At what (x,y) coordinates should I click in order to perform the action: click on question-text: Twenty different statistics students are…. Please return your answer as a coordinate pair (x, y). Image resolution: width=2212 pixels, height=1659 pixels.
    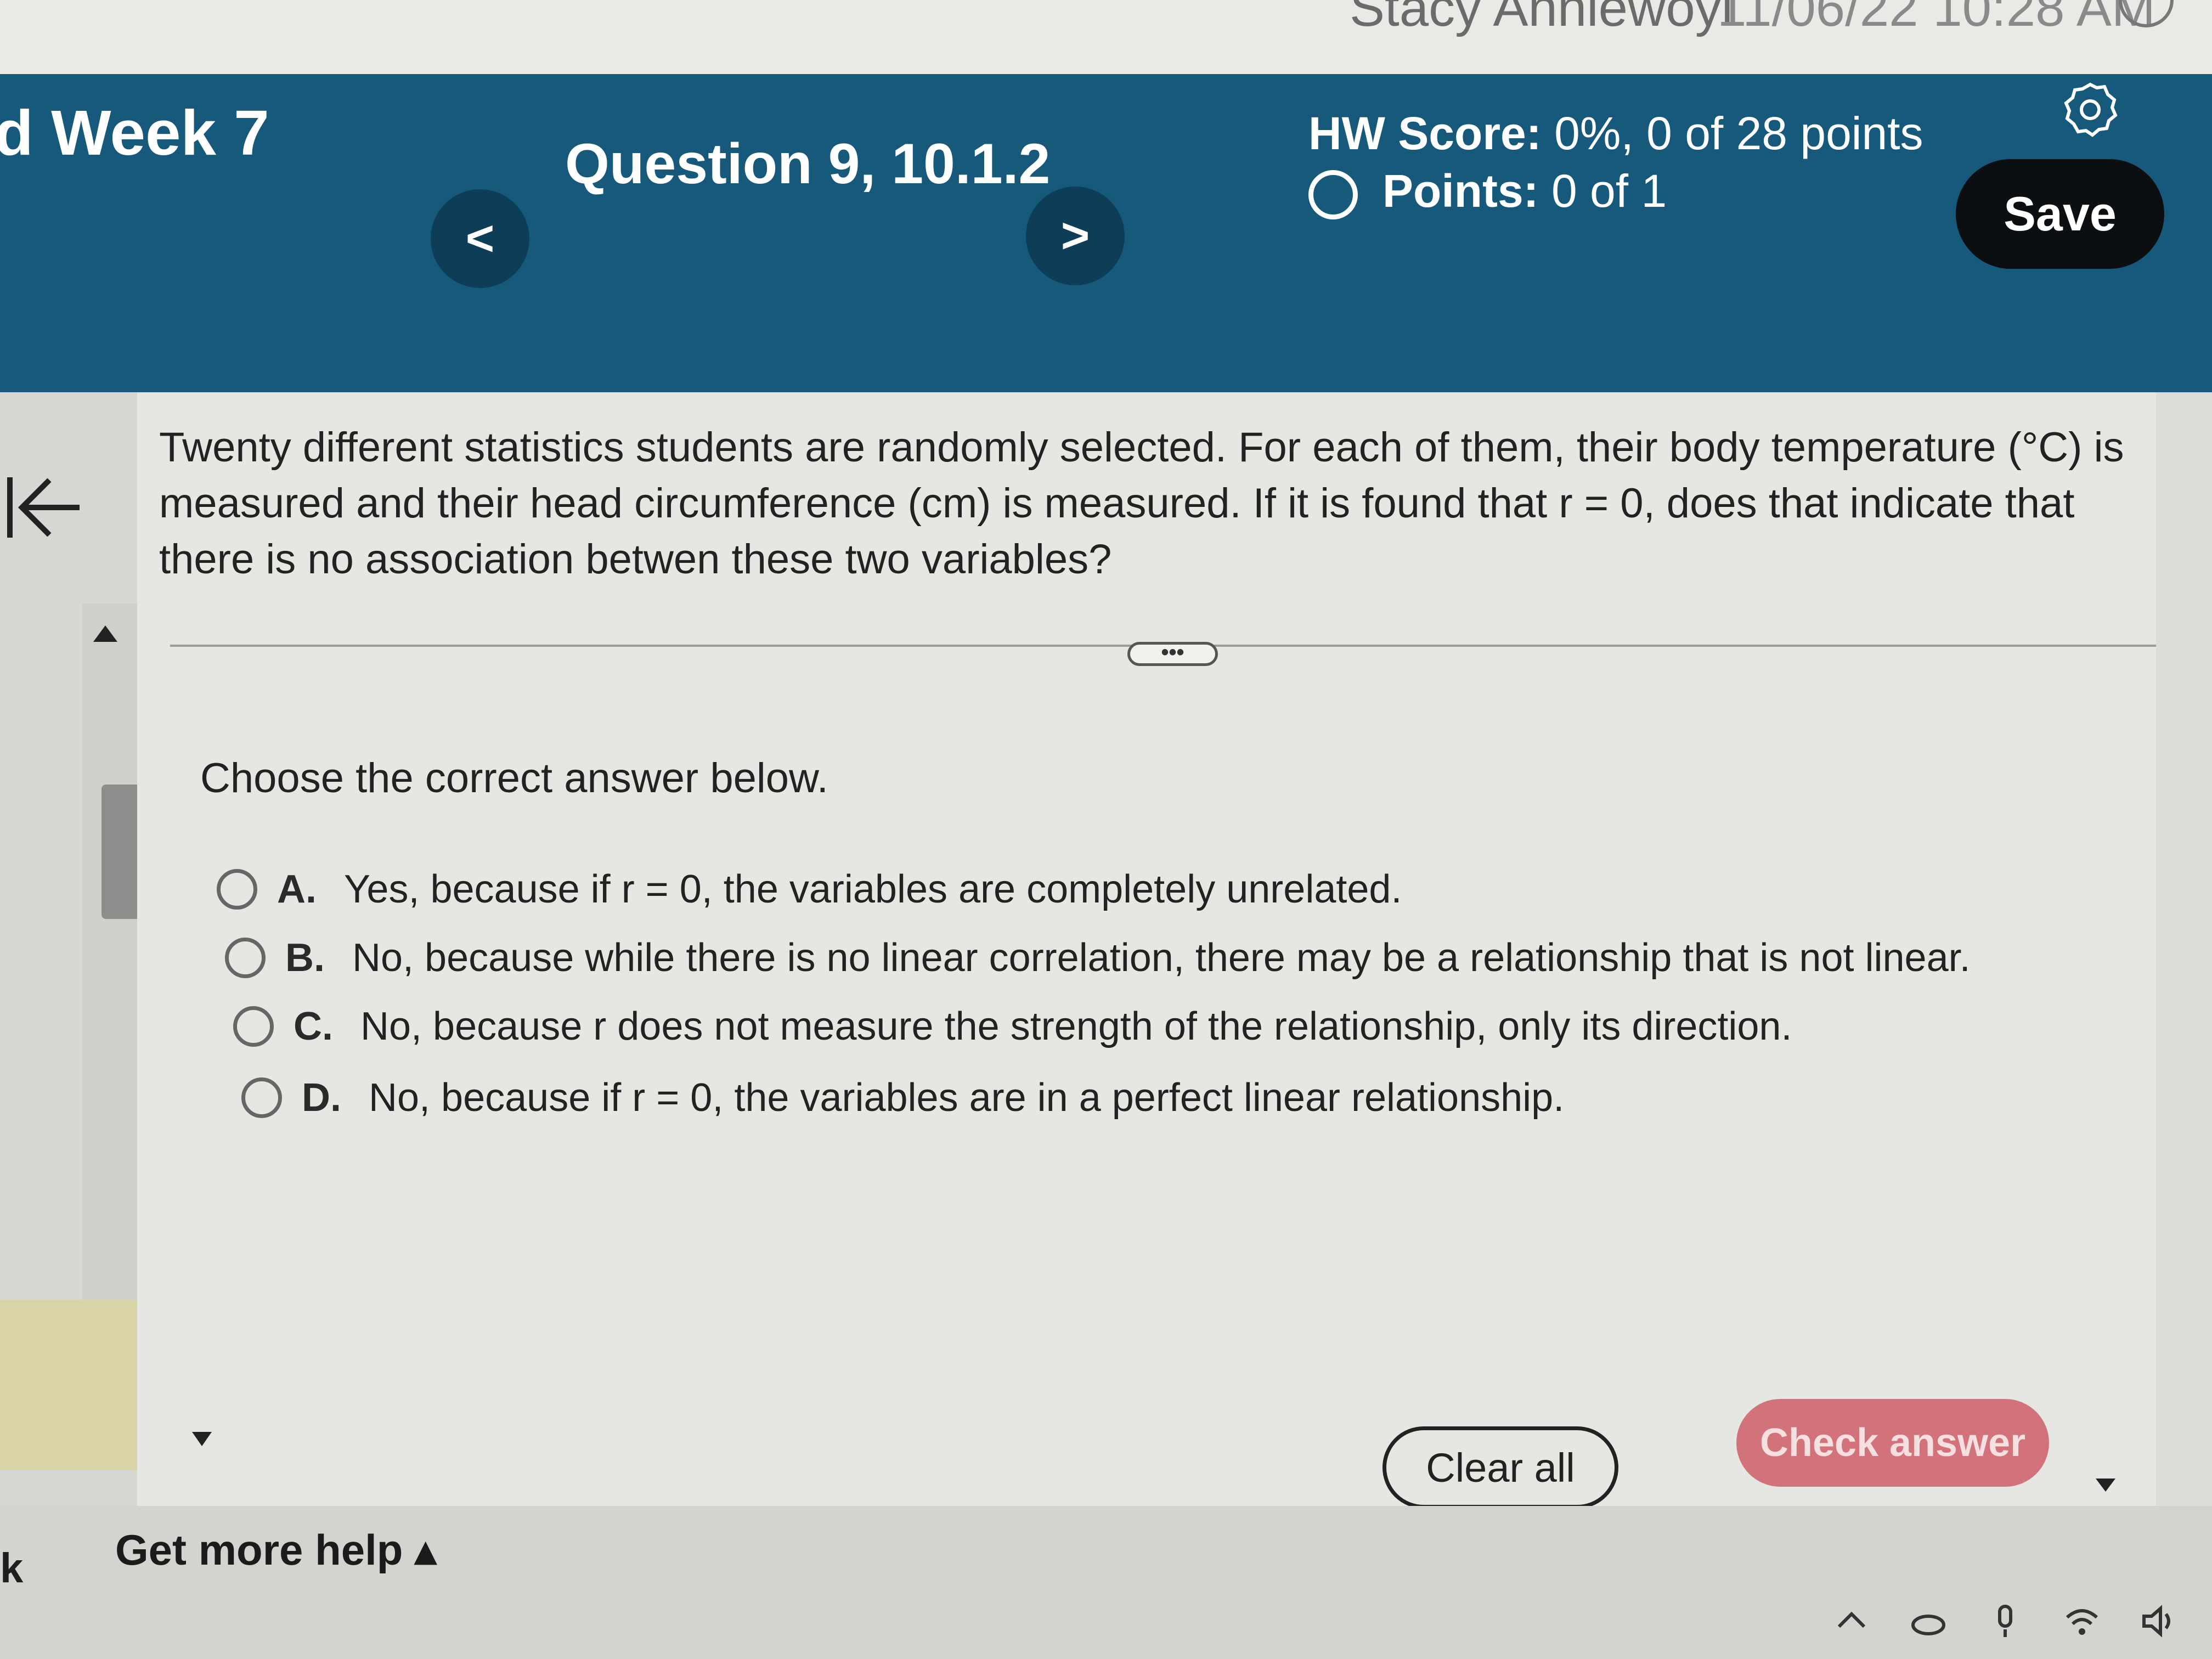
    Looking at the image, I should click on (1142, 503).